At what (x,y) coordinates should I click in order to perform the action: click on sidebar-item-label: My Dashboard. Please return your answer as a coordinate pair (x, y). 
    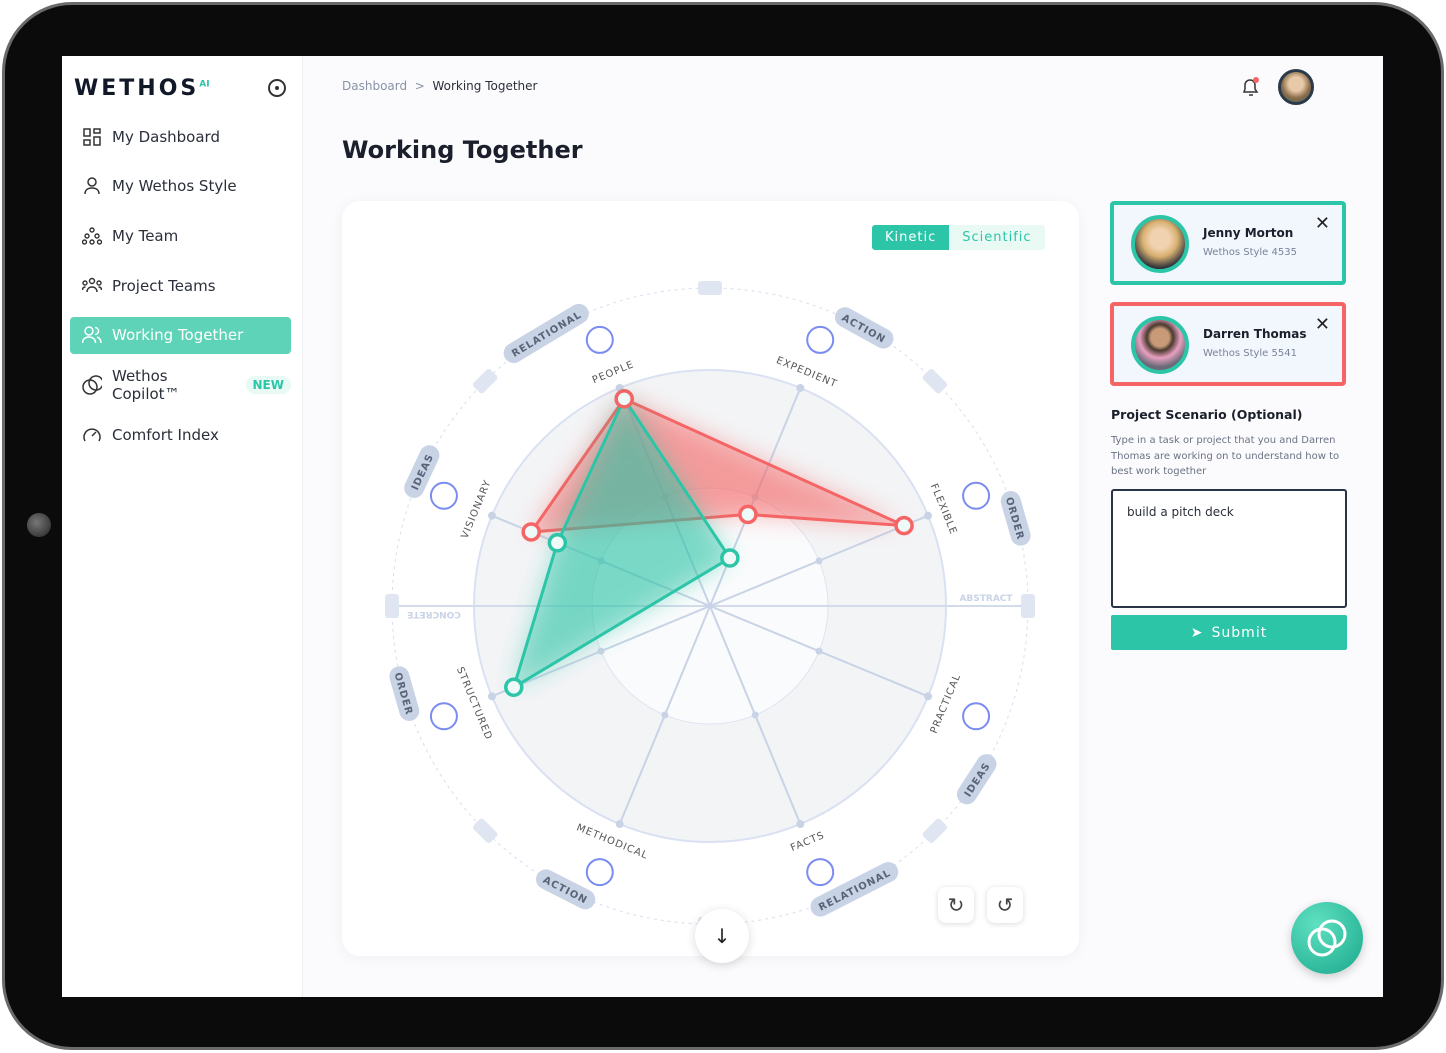
    Looking at the image, I should click on (166, 136).